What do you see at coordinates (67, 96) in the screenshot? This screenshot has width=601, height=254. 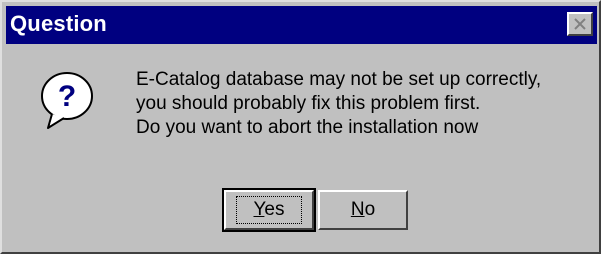 I see `question-glyph: ?` at bounding box center [67, 96].